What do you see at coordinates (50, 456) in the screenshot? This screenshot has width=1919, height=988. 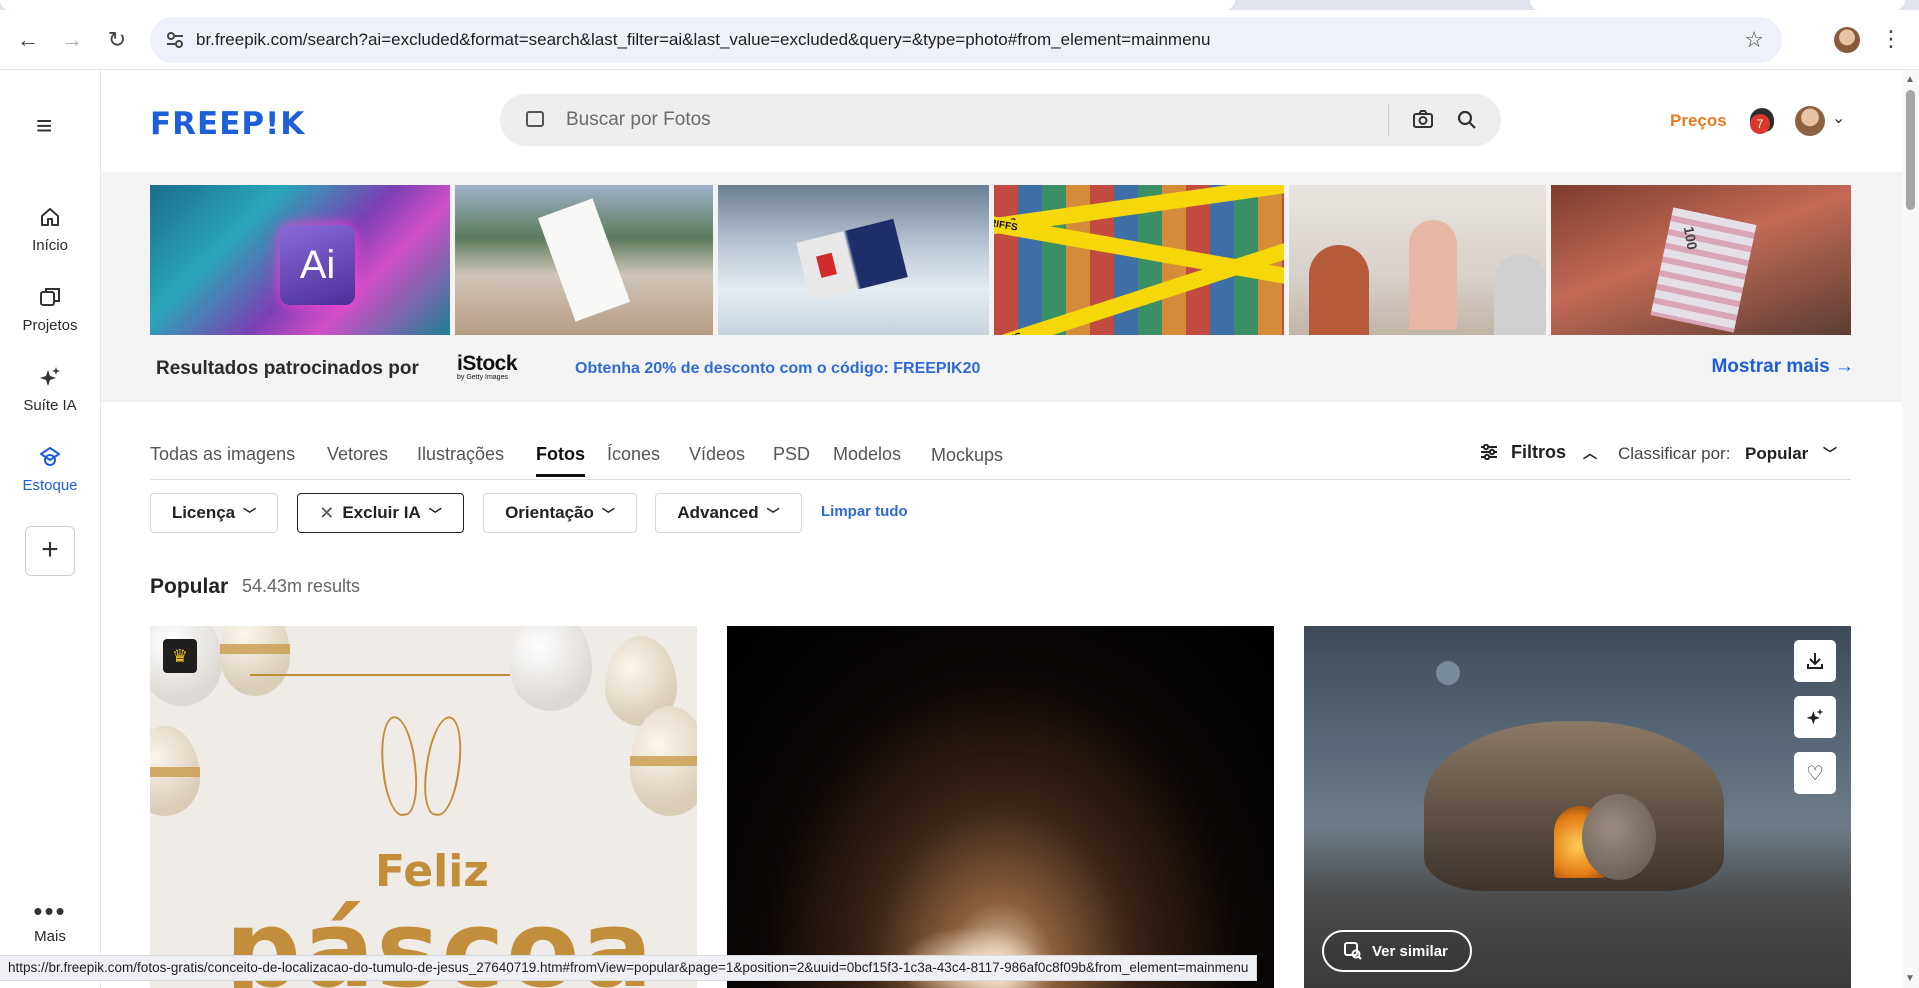 I see `stock-icon` at bounding box center [50, 456].